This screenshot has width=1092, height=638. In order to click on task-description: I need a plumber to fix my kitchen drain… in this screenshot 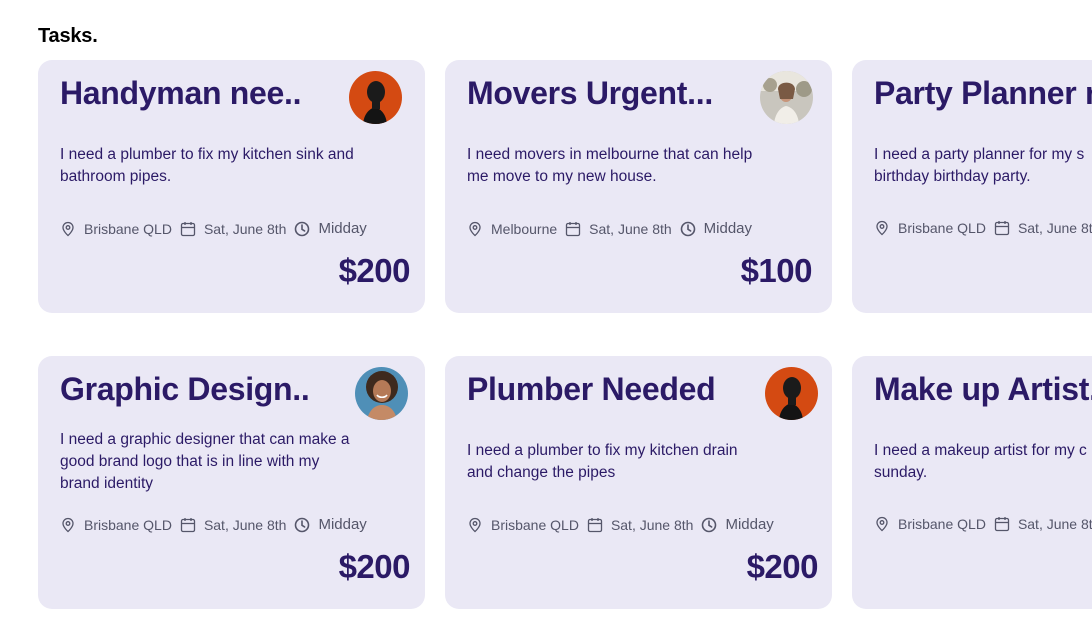, I will do `click(602, 461)`.